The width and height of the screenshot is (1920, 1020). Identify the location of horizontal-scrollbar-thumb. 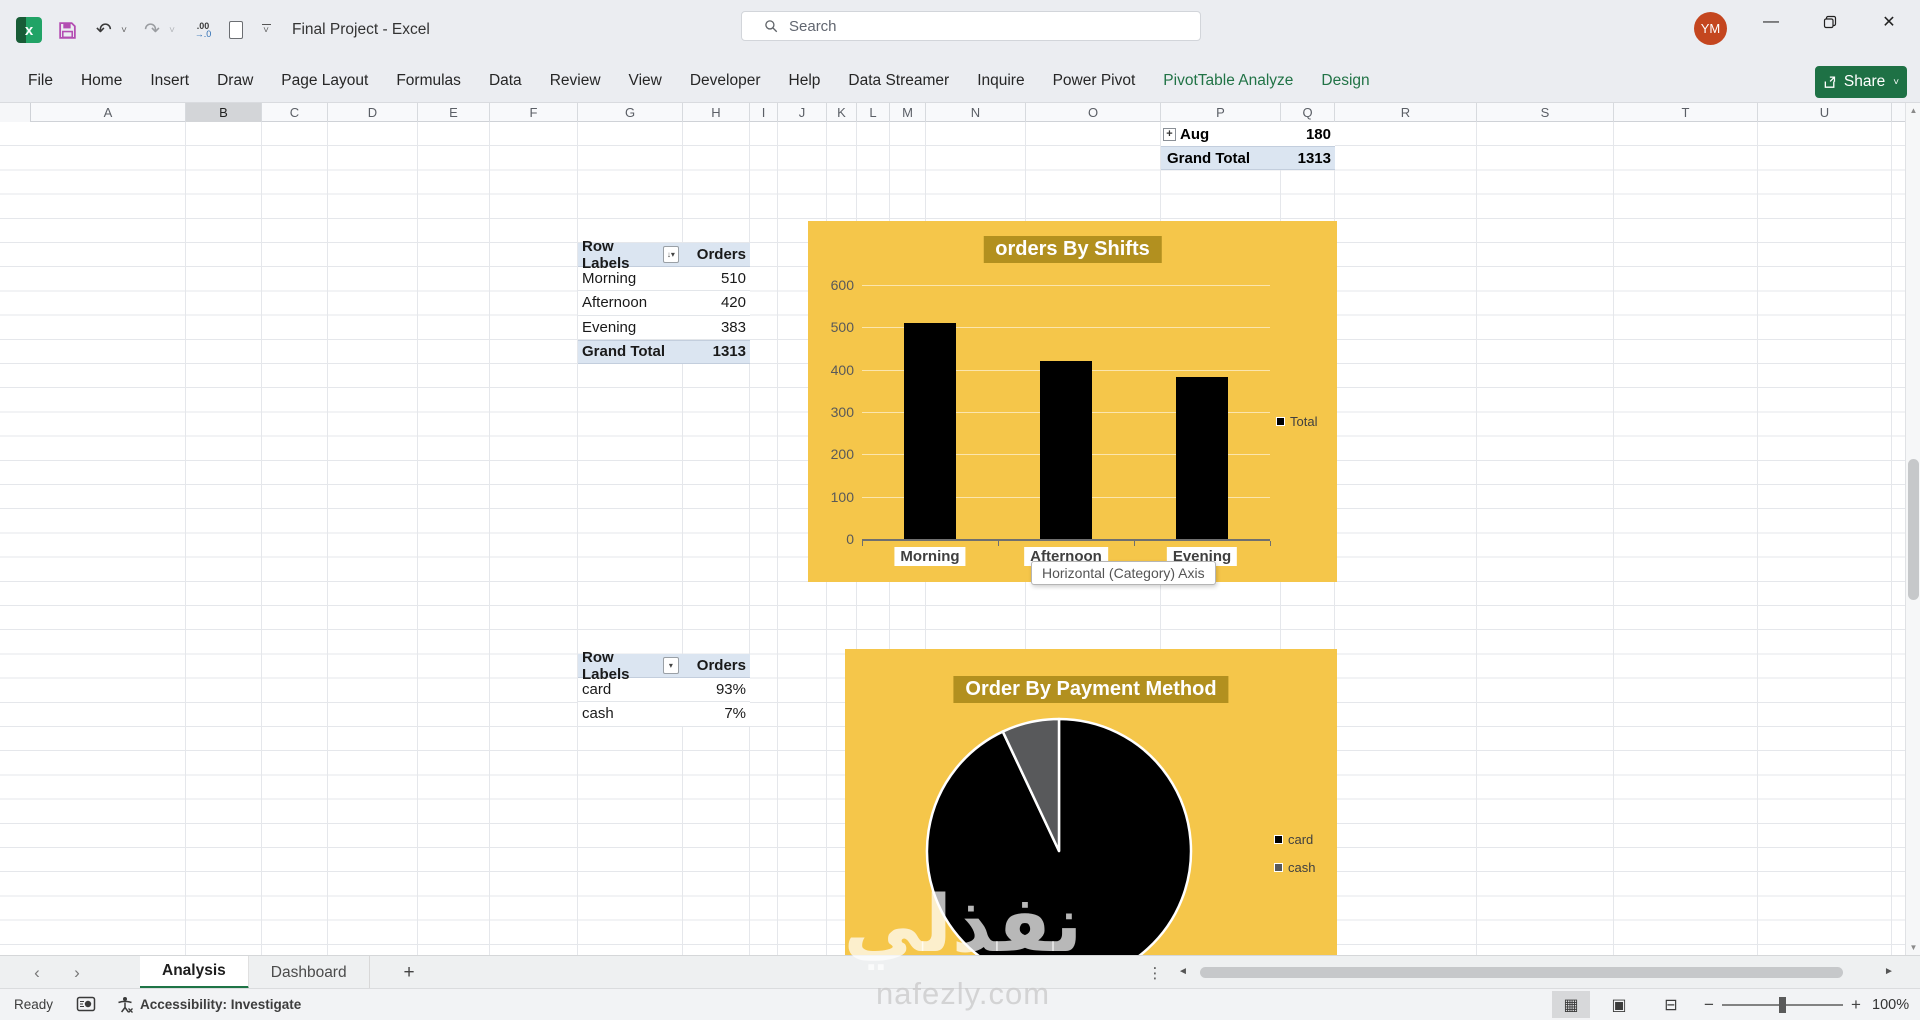
(1521, 972).